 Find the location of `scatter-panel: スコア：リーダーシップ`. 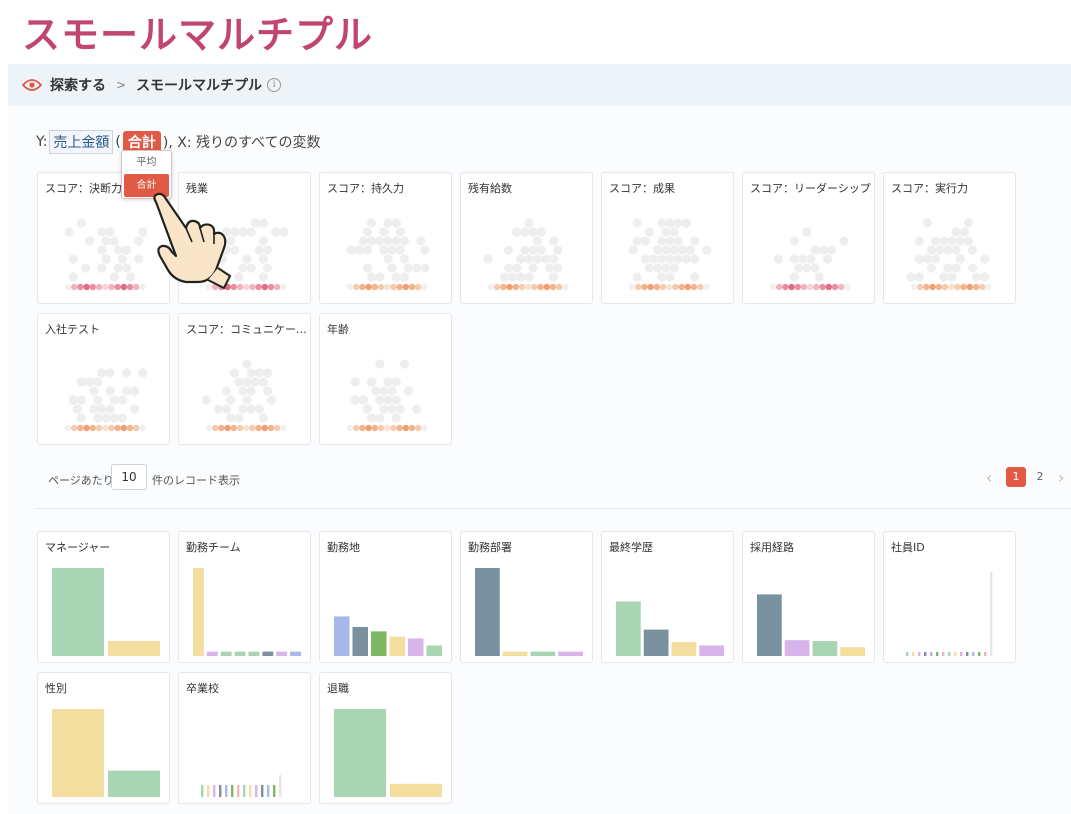

scatter-panel: スコア：リーダーシップ is located at coordinates (808, 238).